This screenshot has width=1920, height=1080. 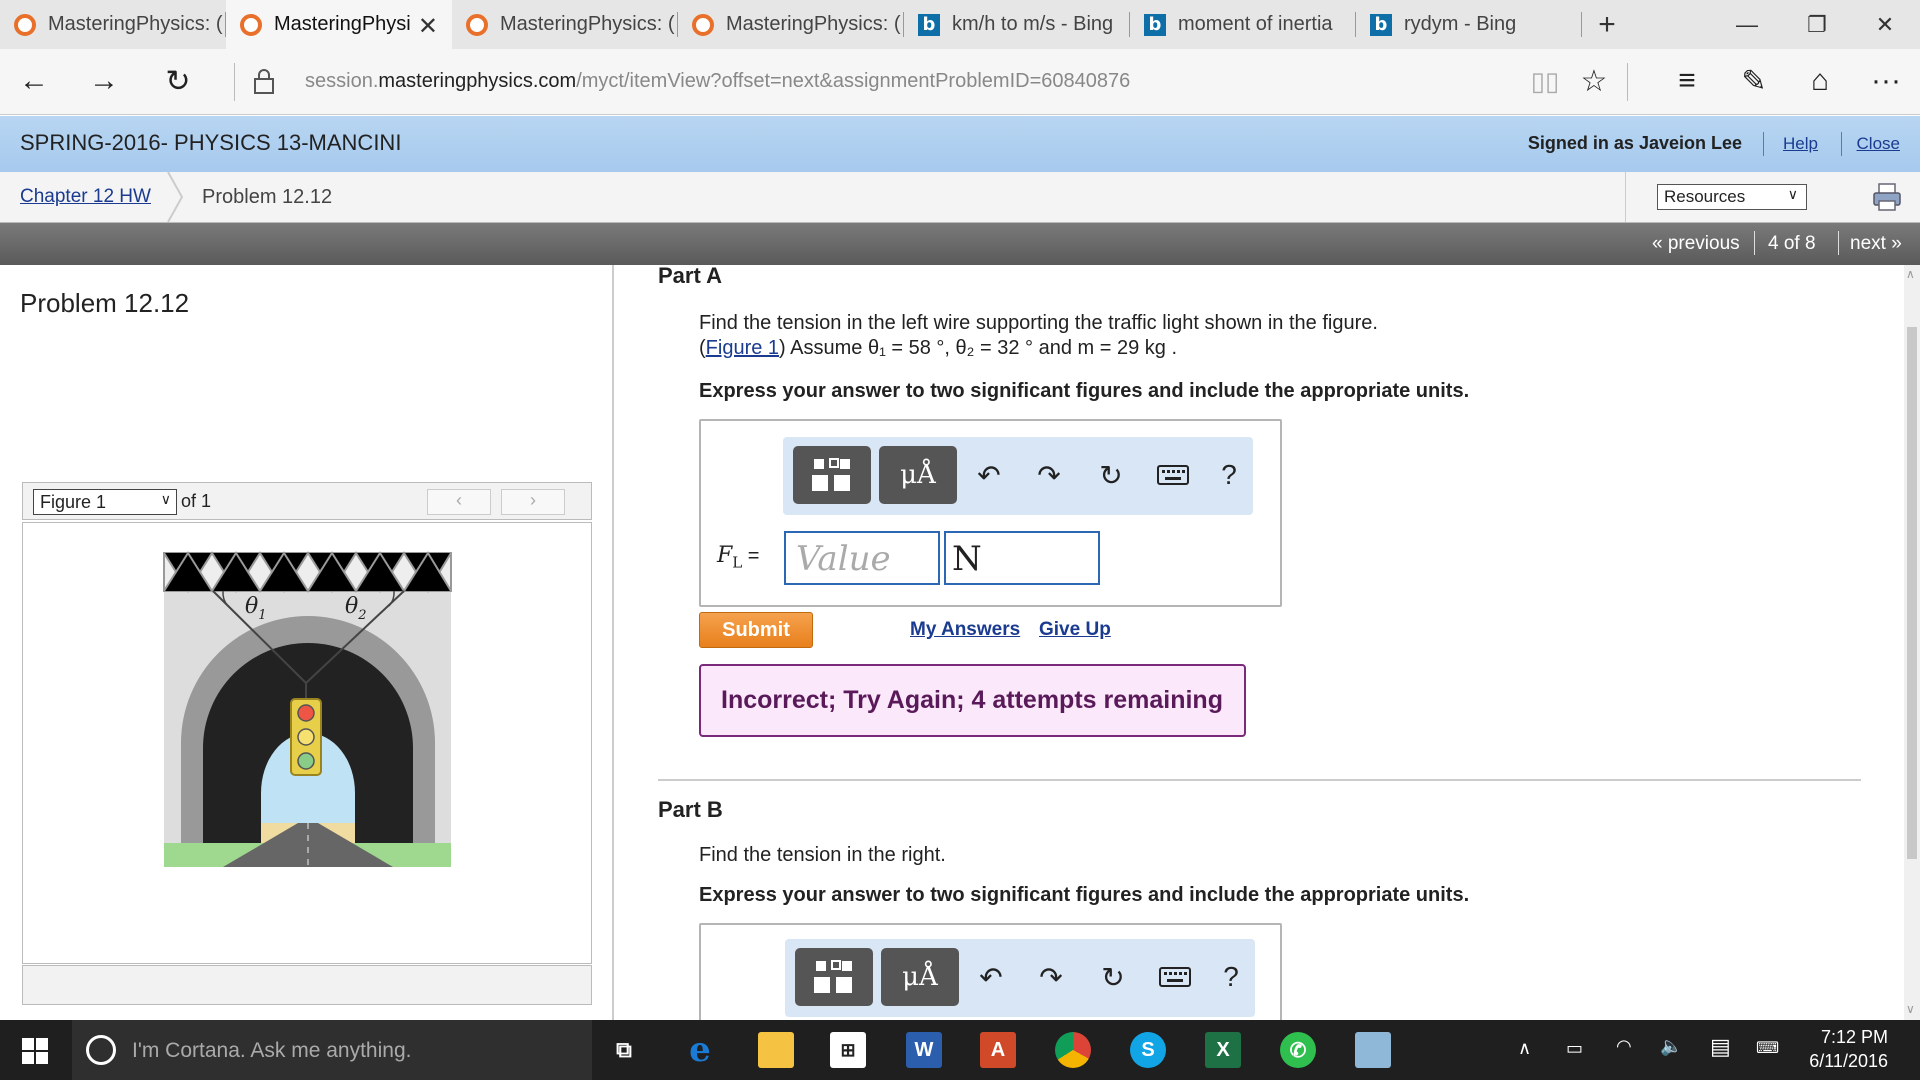 I want to click on browser-tab-active: MasteringPhysi ✕, so click(x=339, y=24).